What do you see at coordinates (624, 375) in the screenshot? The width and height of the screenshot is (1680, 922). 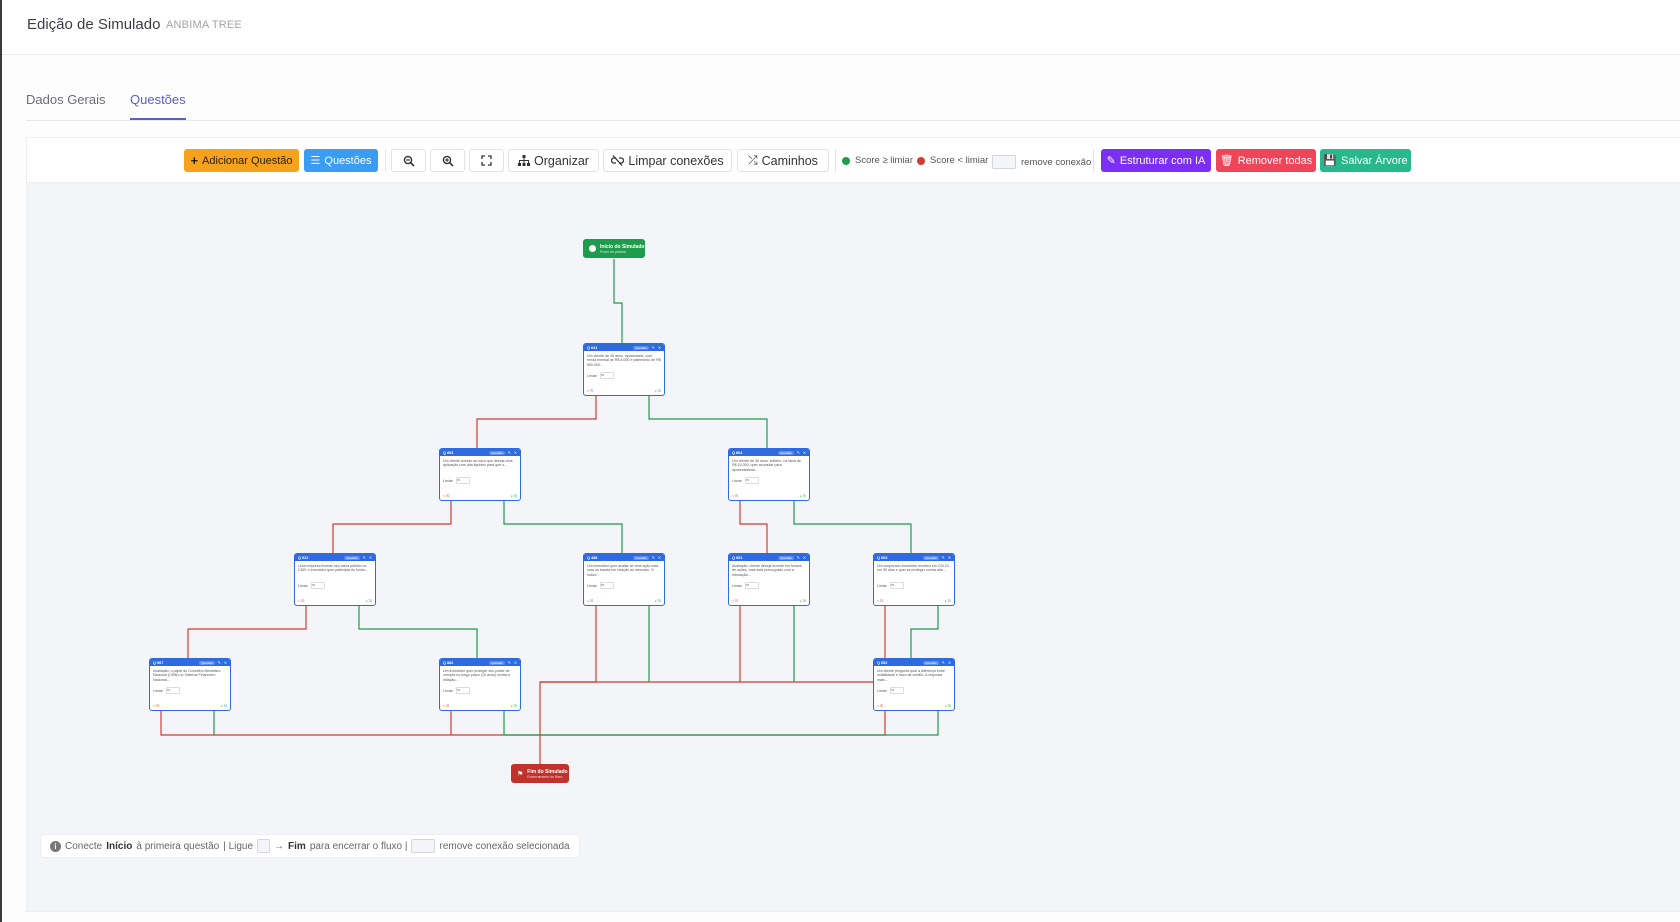 I see `threshold-row: Limiar 70` at bounding box center [624, 375].